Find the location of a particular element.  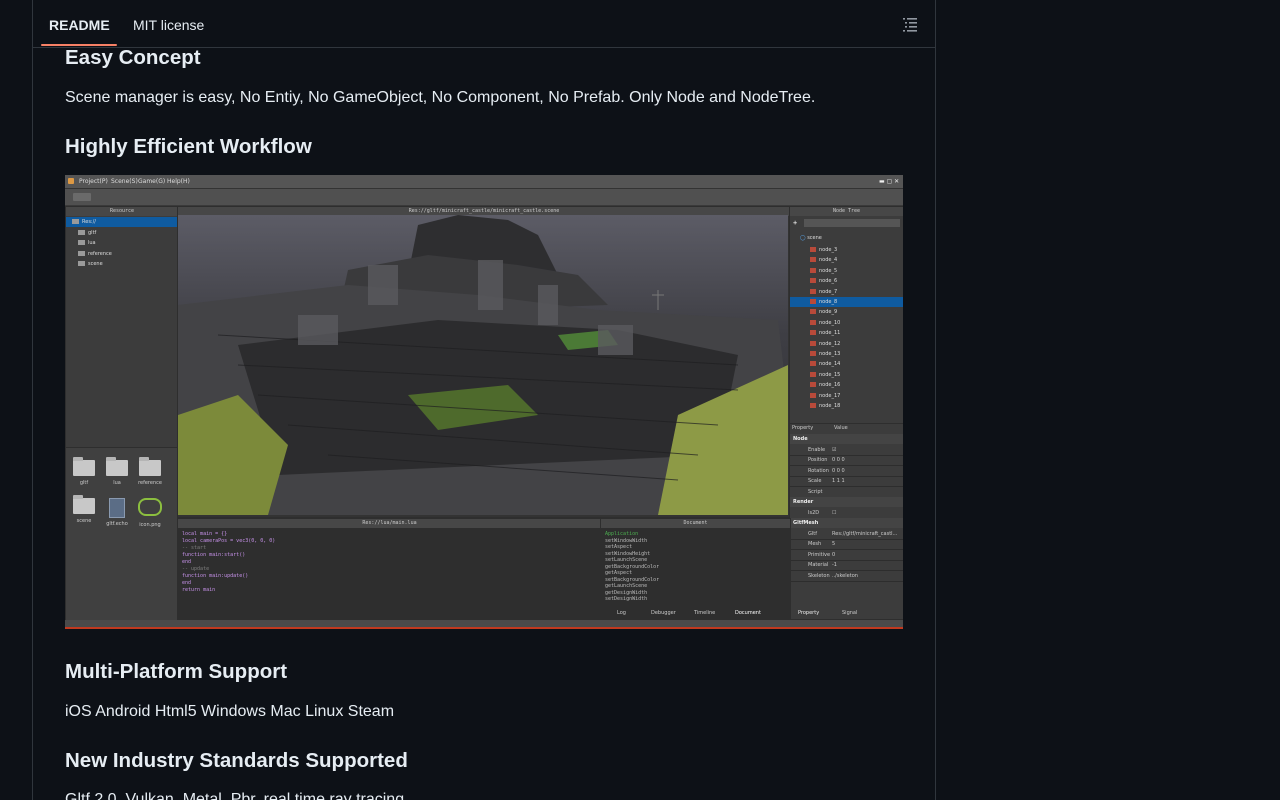

node-tree-item: node_3 is located at coordinates (823, 250).